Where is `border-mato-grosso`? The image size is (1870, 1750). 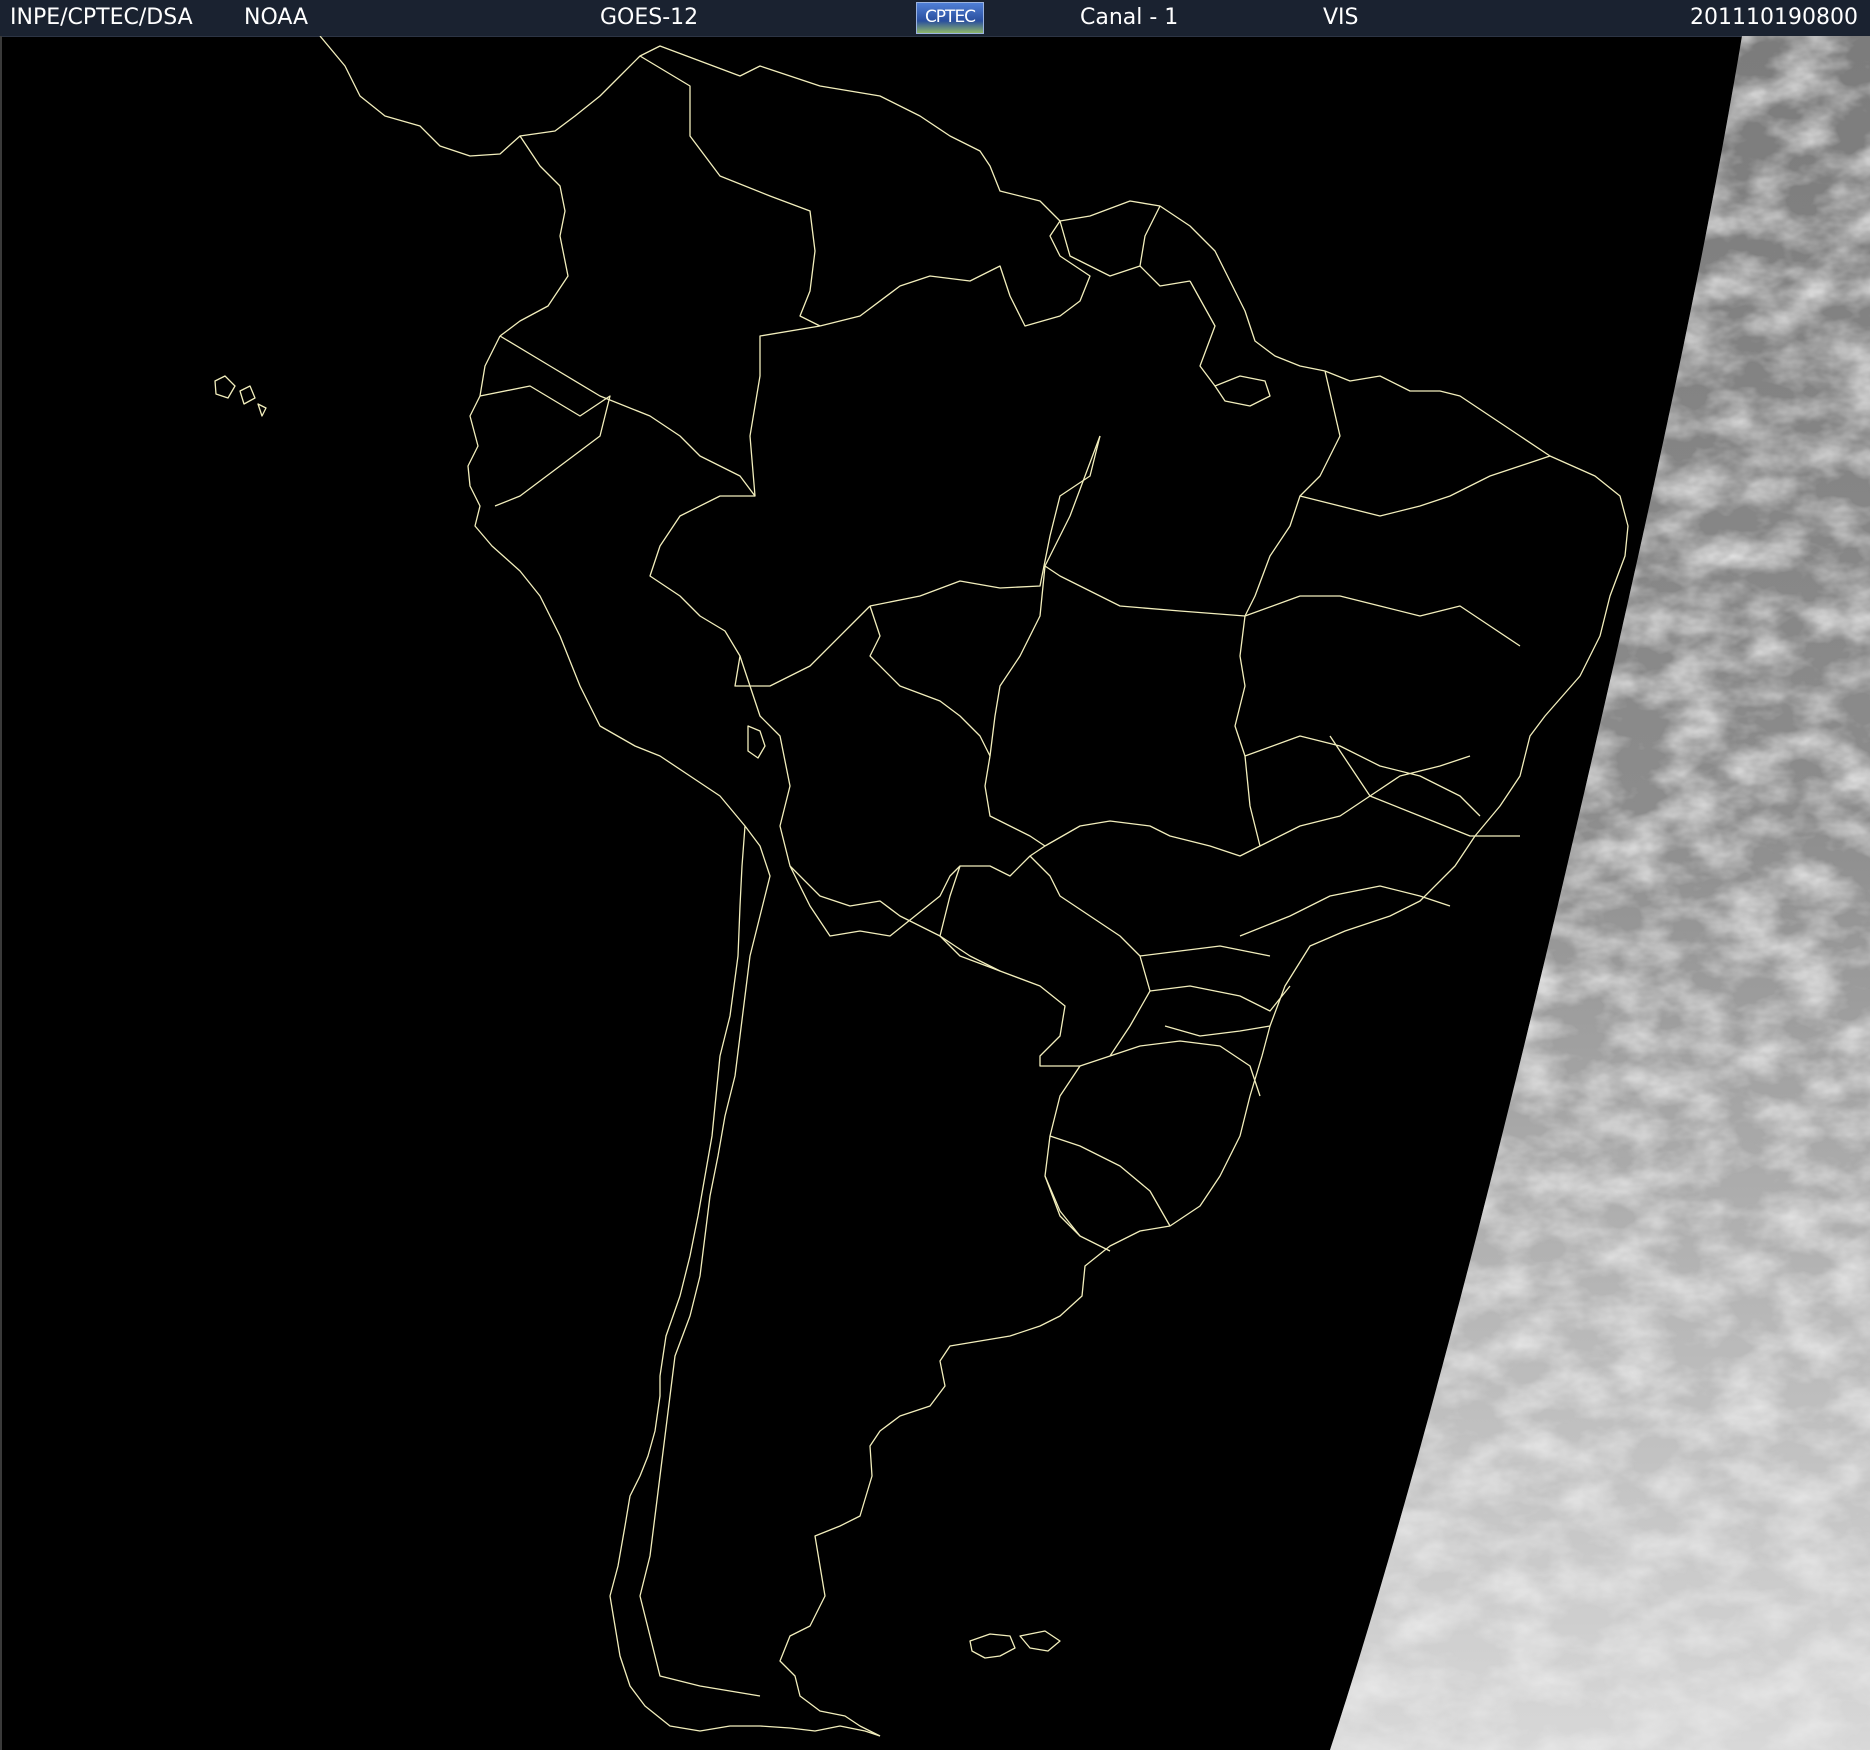
border-mato-grosso is located at coordinates (1125, 711).